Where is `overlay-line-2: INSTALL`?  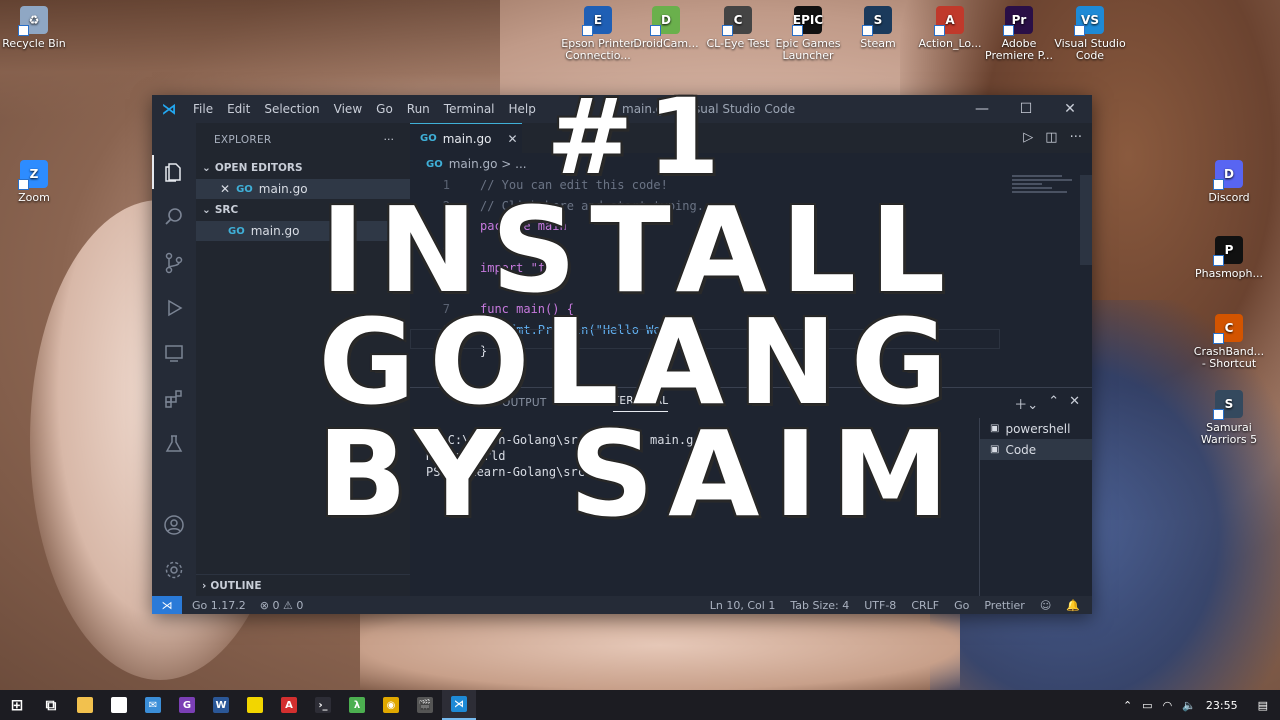
overlay-line-2: INSTALL is located at coordinates (640, 250).